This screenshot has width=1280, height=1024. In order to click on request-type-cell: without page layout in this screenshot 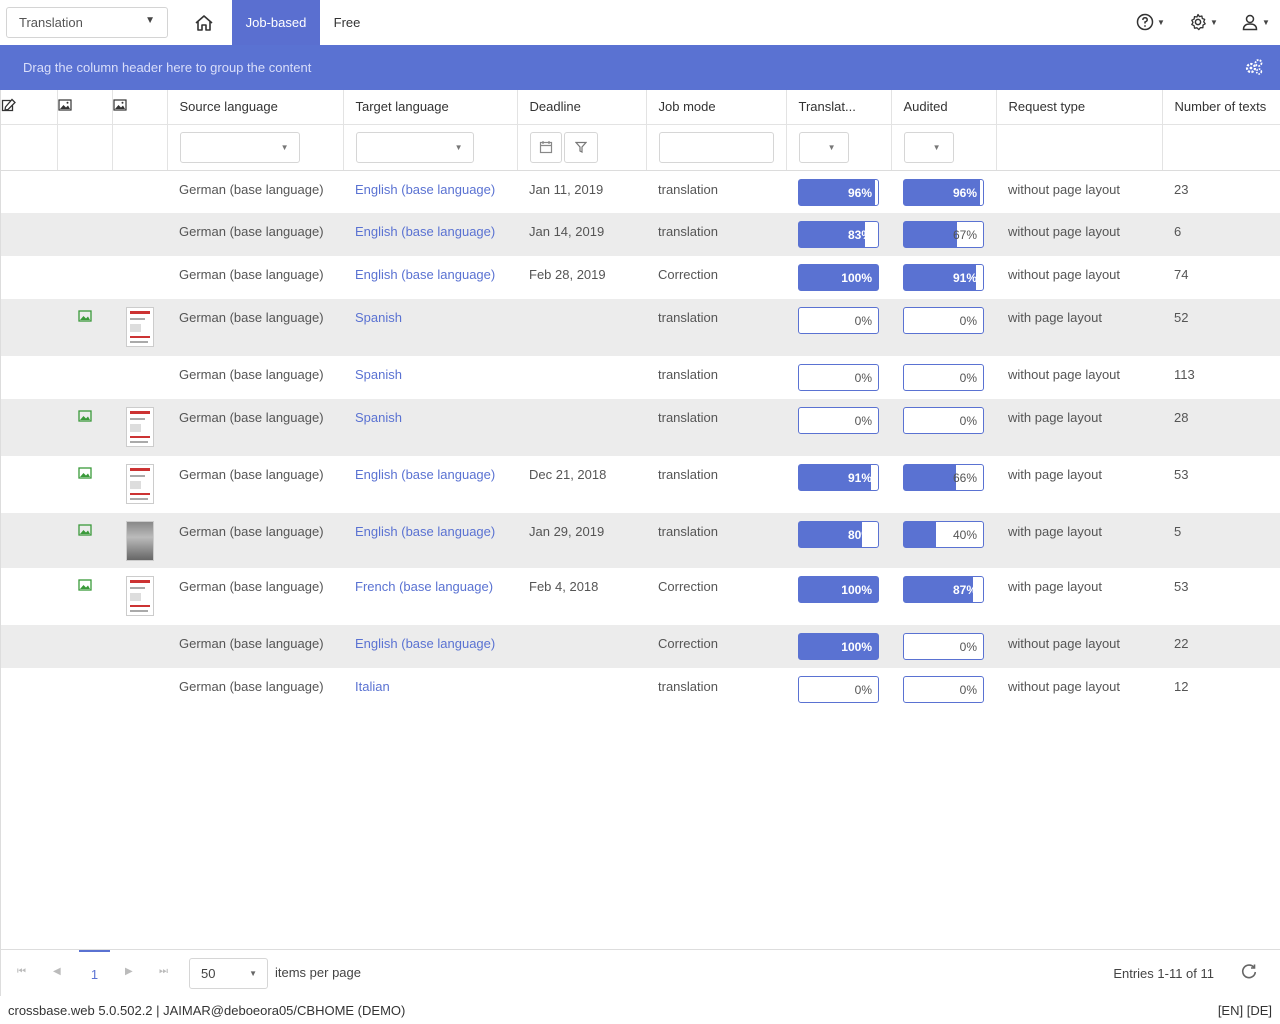, I will do `click(1064, 189)`.